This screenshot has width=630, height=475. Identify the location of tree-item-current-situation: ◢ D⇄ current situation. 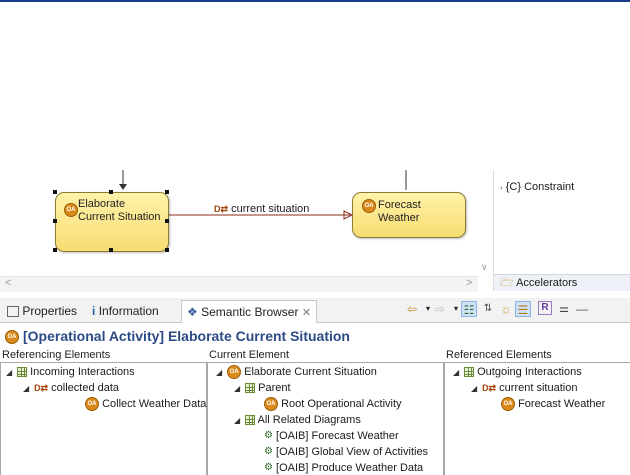
(524, 388).